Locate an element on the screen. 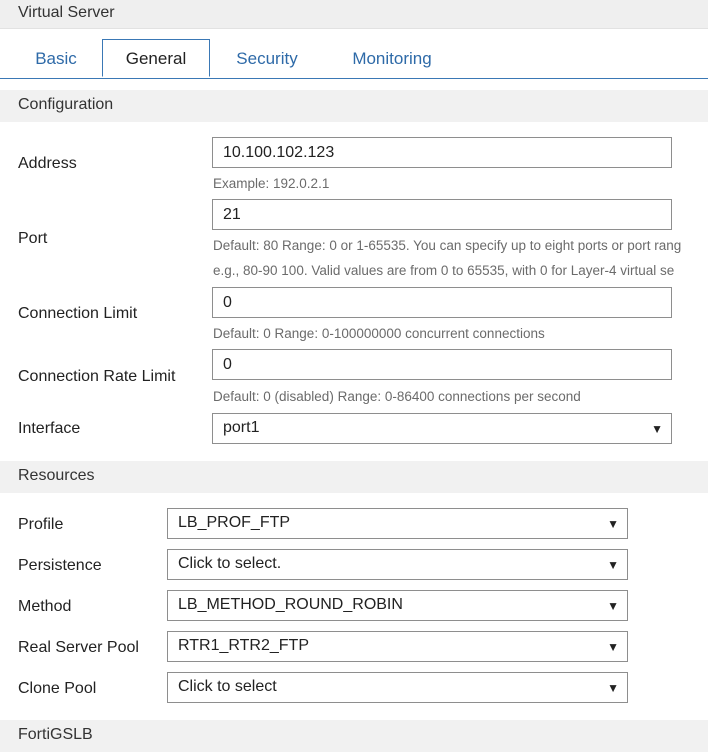  profile-label: Profile is located at coordinates (41, 524).